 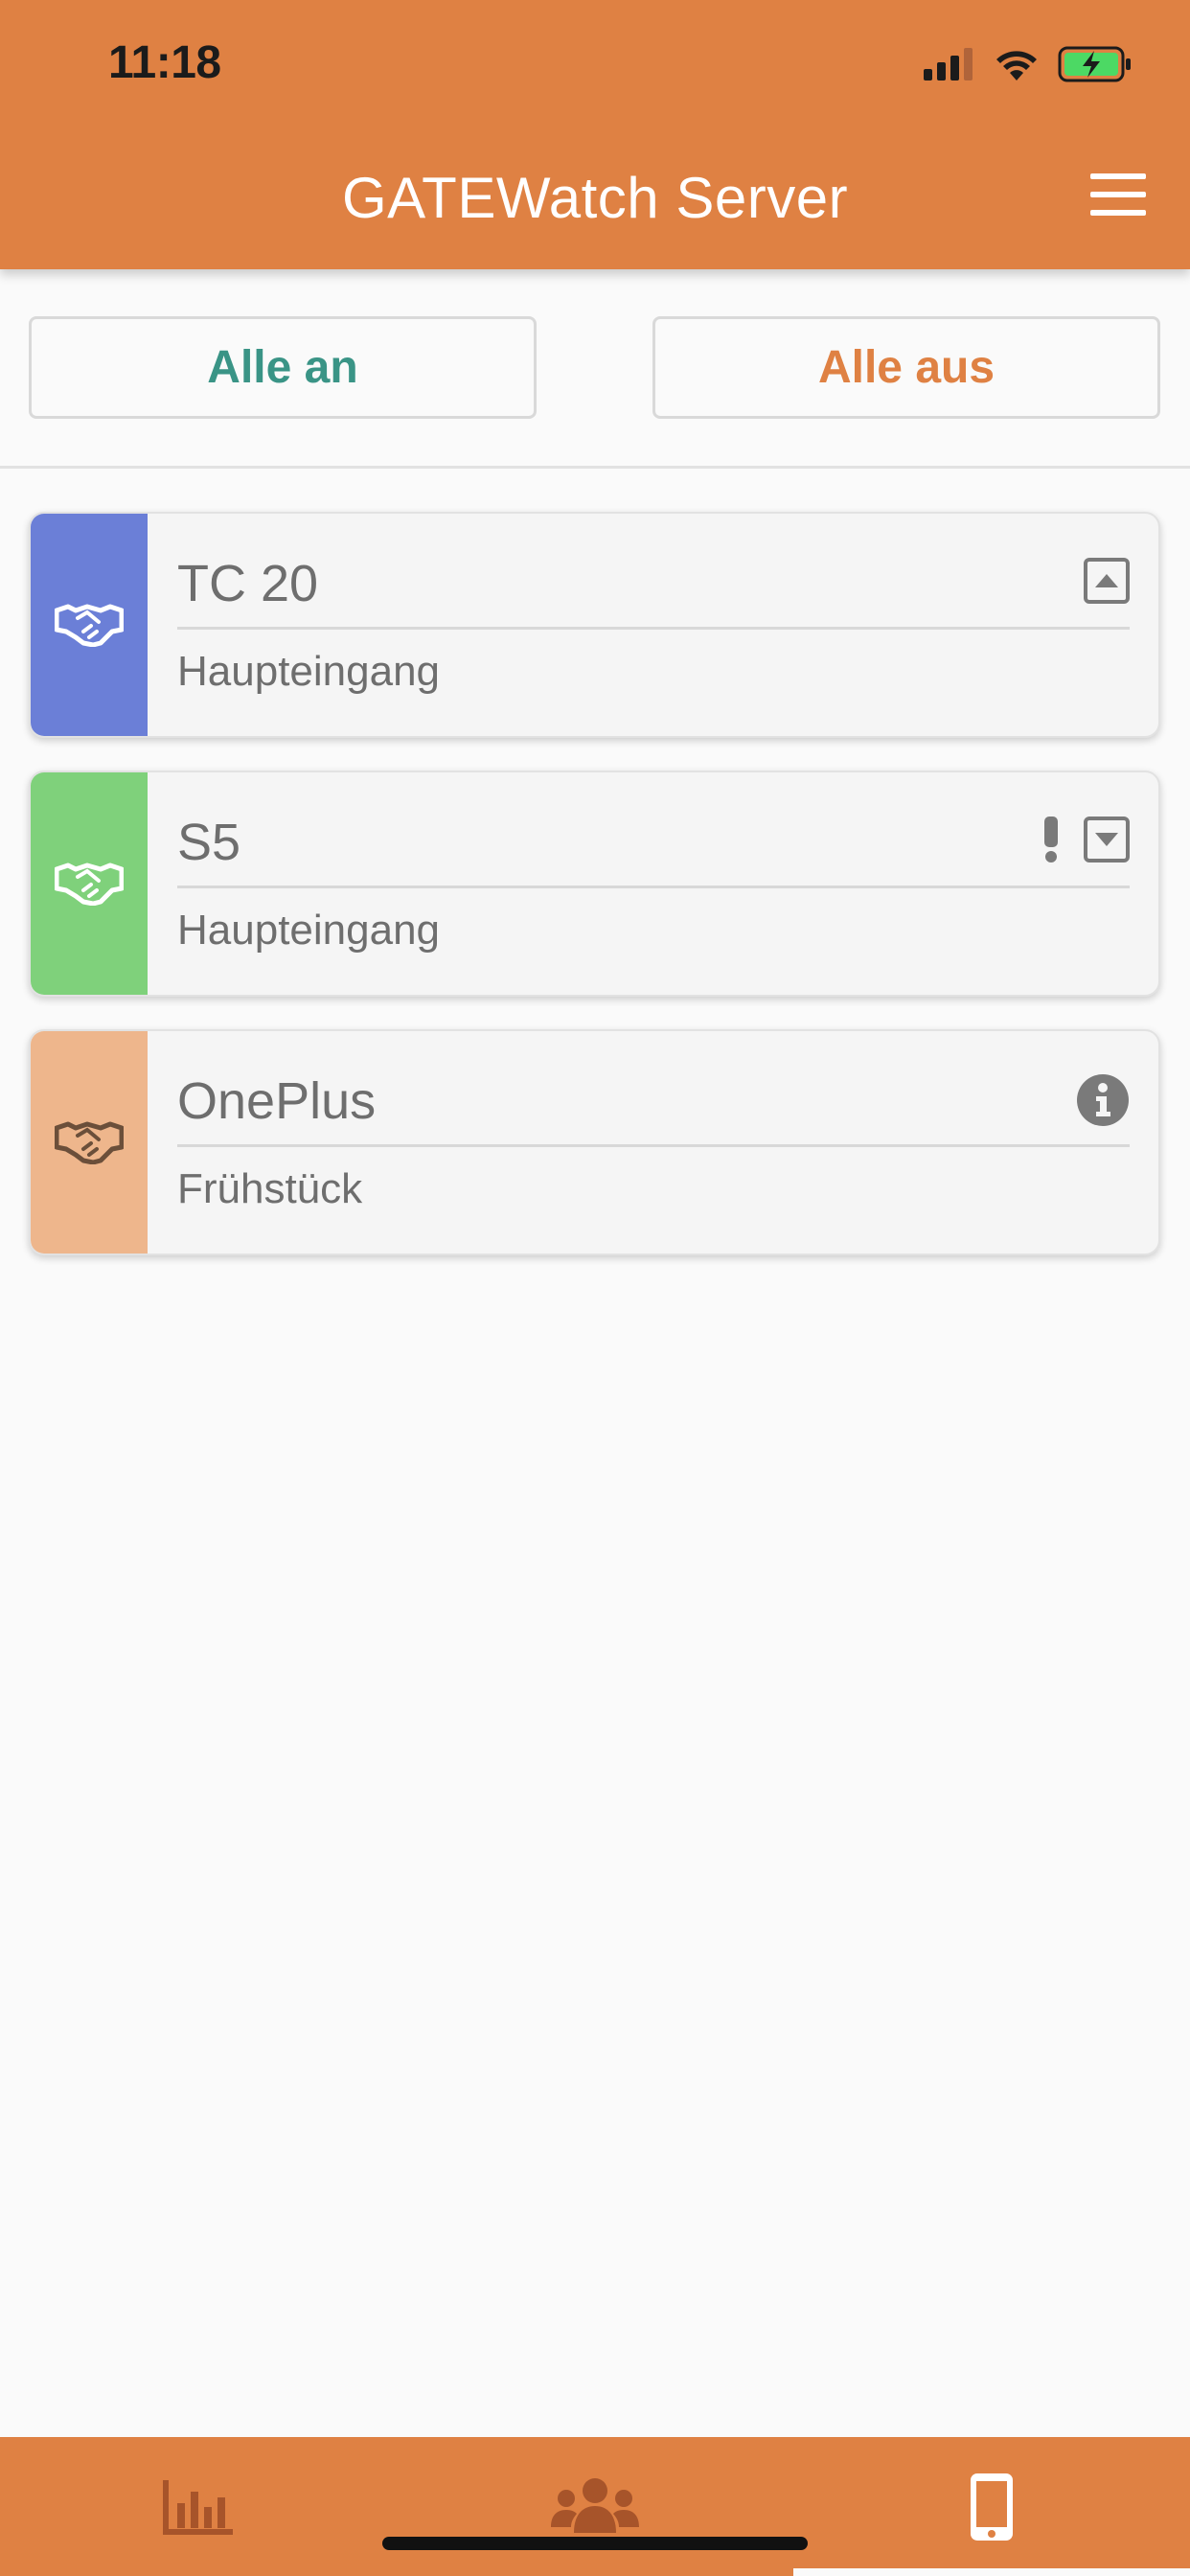 I want to click on expand-down-icon, so click(x=1107, y=839).